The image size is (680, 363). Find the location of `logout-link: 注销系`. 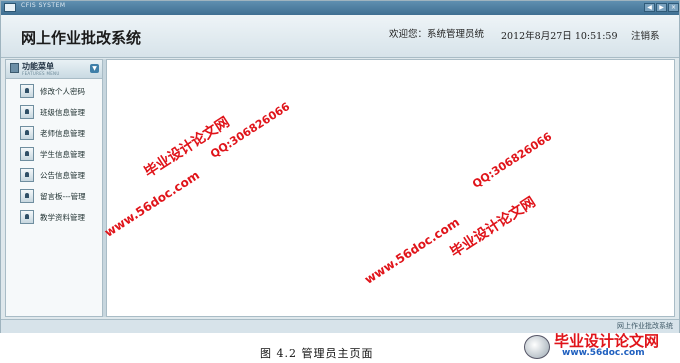

logout-link: 注销系 is located at coordinates (645, 35).